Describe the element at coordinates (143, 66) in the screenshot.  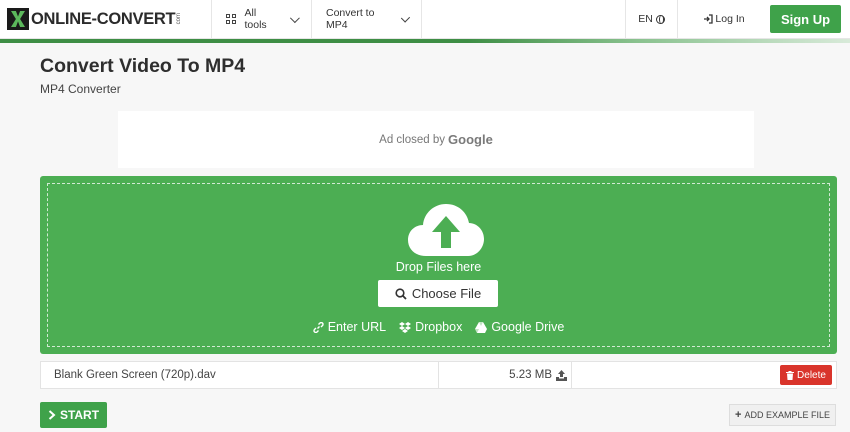
I see `page-title: Convert Video To MP4` at that location.